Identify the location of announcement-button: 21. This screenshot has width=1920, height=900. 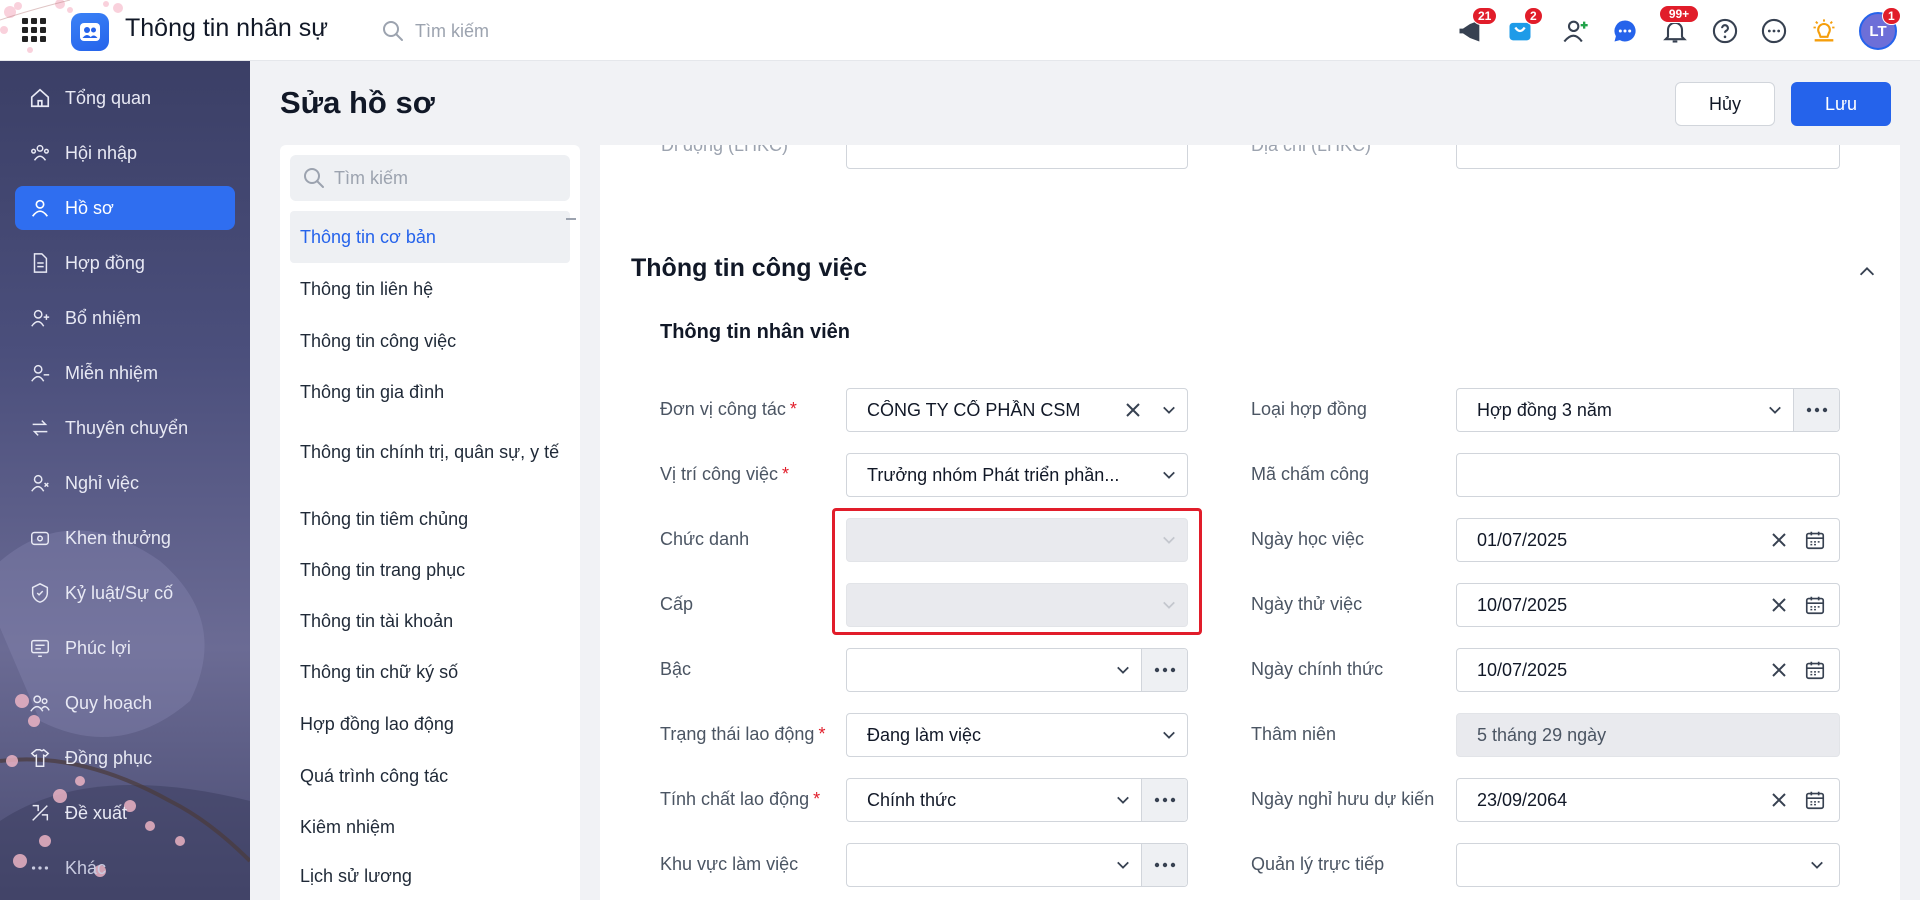
(1475, 28).